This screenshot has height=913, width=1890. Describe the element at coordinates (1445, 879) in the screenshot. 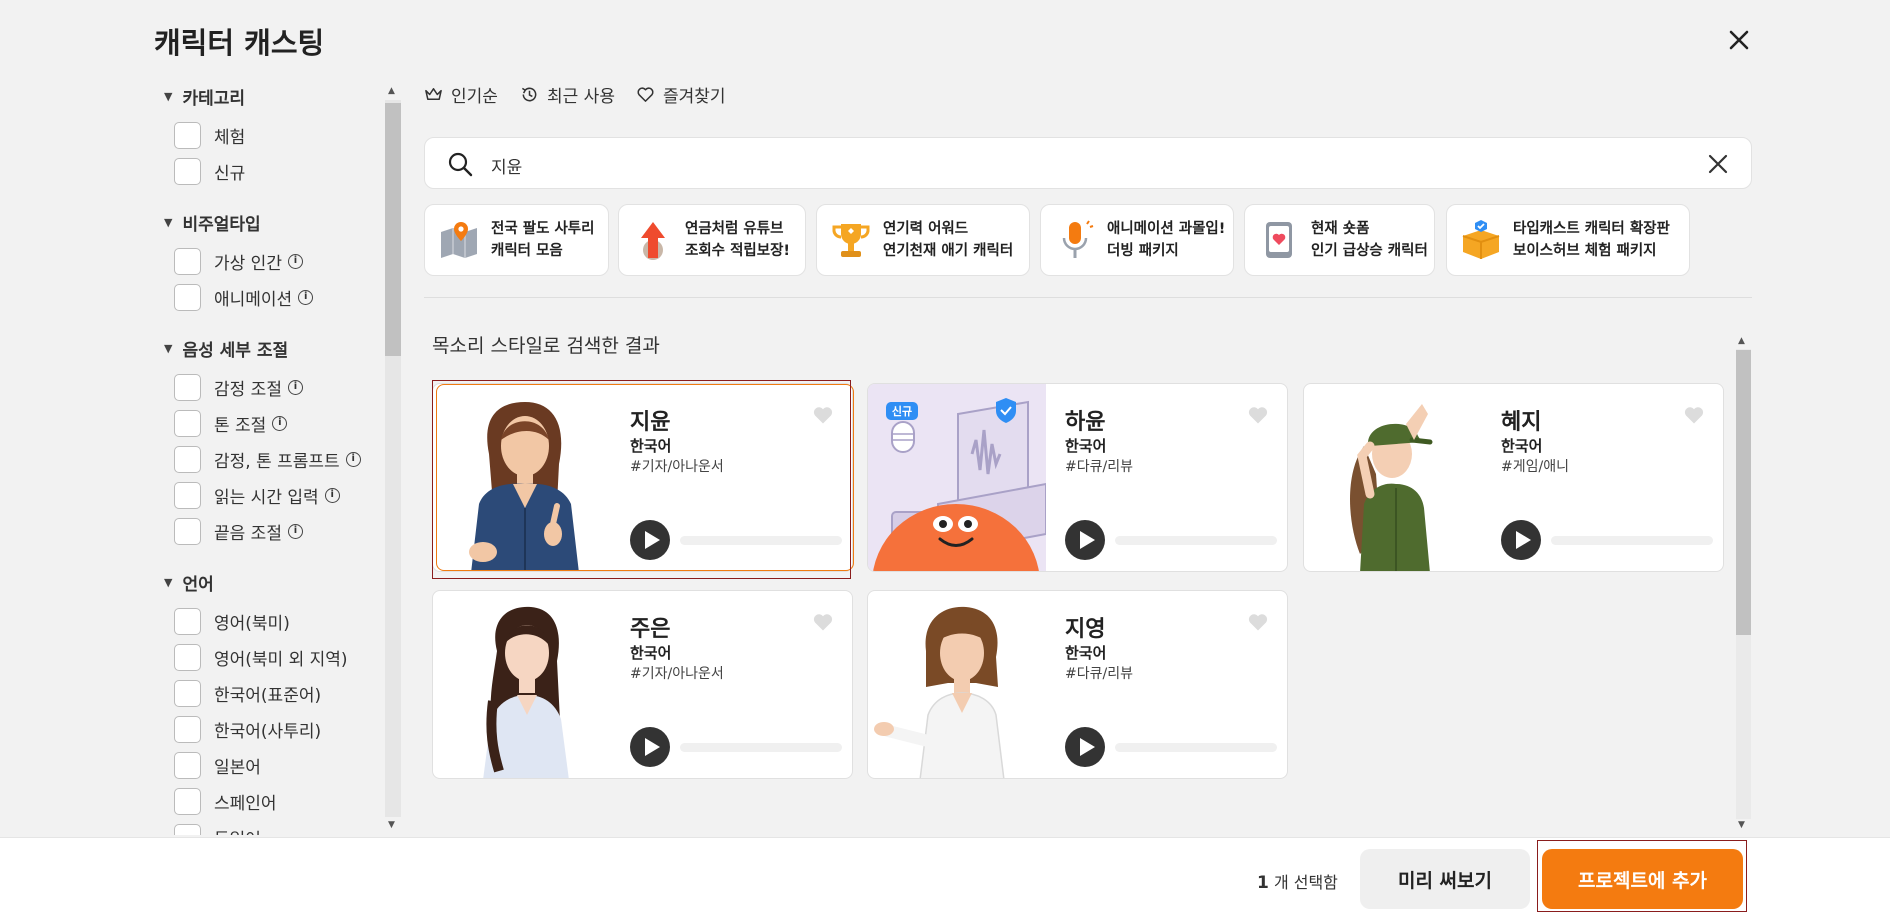

I see `preview-button: 미리 써보기` at that location.